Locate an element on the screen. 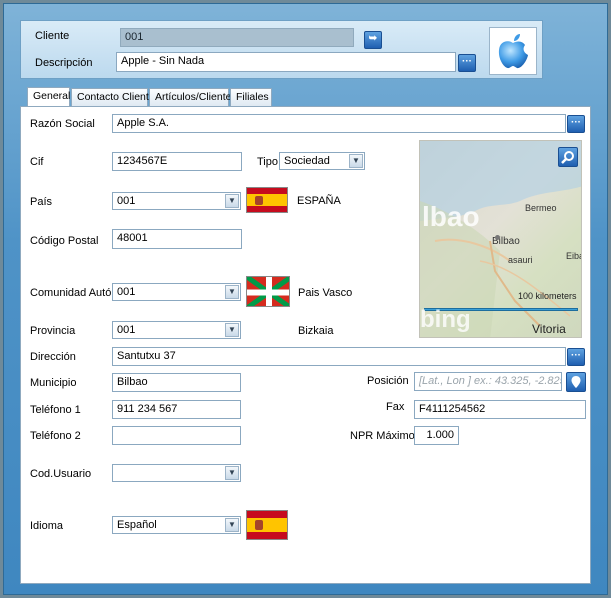  map-label-basauri: asauri is located at coordinates (520, 260).